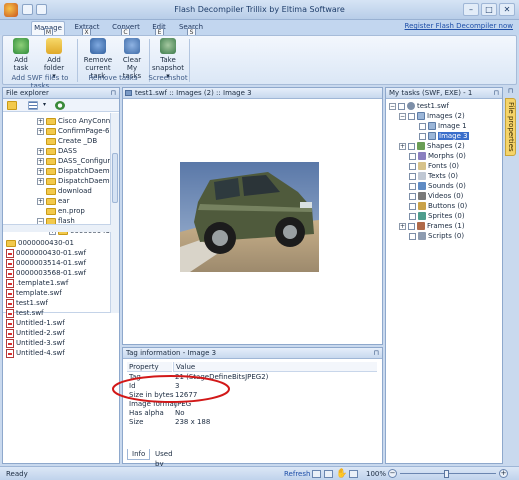  I want to click on add-task-button: Add task, so click(21, 55).